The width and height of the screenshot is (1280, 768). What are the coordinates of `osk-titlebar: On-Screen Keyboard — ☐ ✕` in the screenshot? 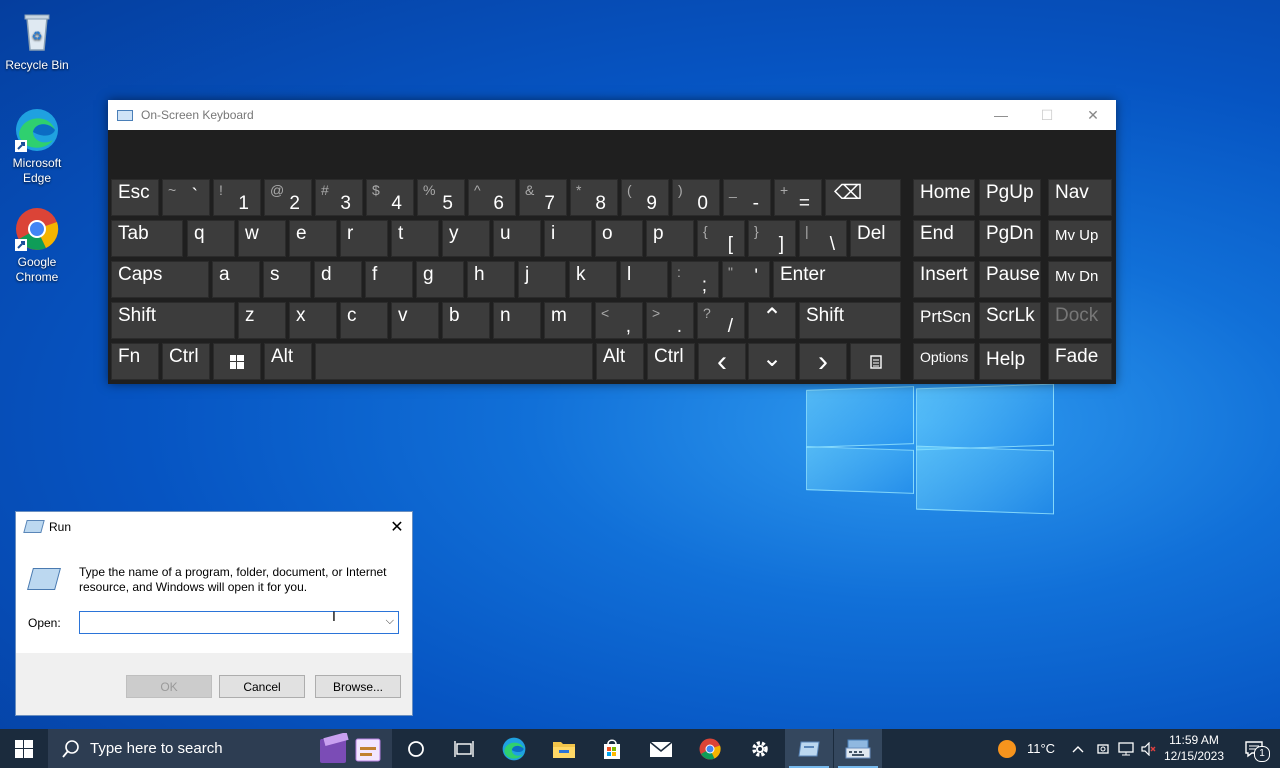 It's located at (612, 115).